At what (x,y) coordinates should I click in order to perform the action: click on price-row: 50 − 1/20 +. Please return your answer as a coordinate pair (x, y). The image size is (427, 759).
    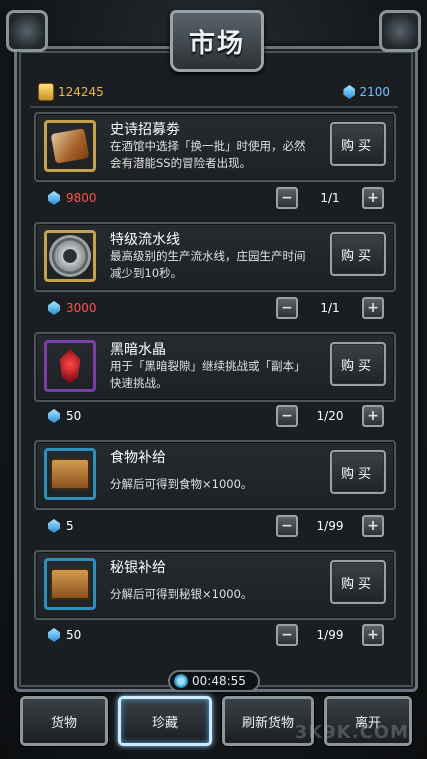
    Looking at the image, I should click on (216, 416).